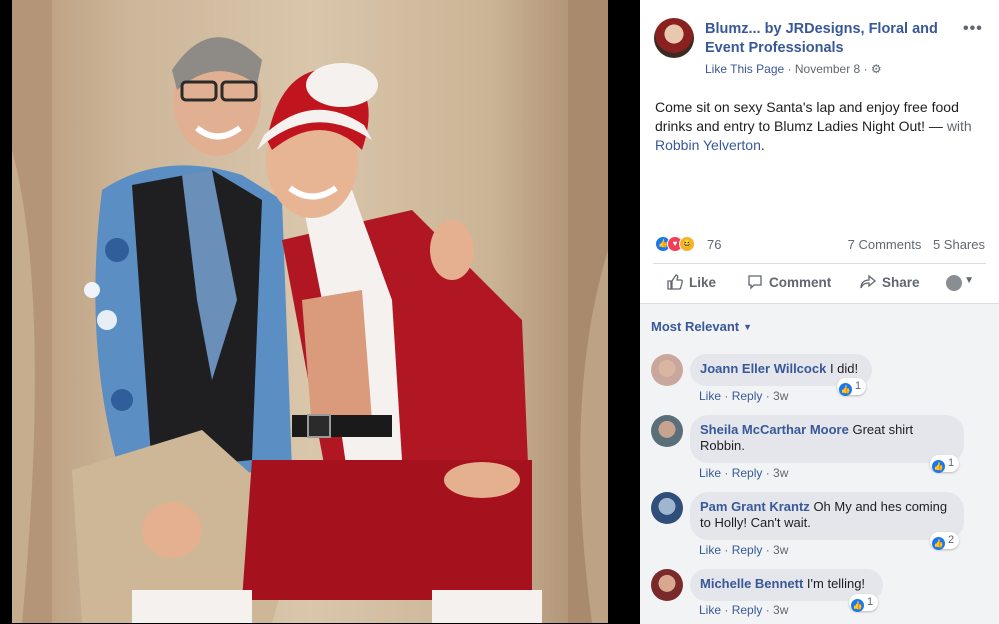  What do you see at coordinates (703, 282) in the screenshot?
I see `like-button-label: Like` at bounding box center [703, 282].